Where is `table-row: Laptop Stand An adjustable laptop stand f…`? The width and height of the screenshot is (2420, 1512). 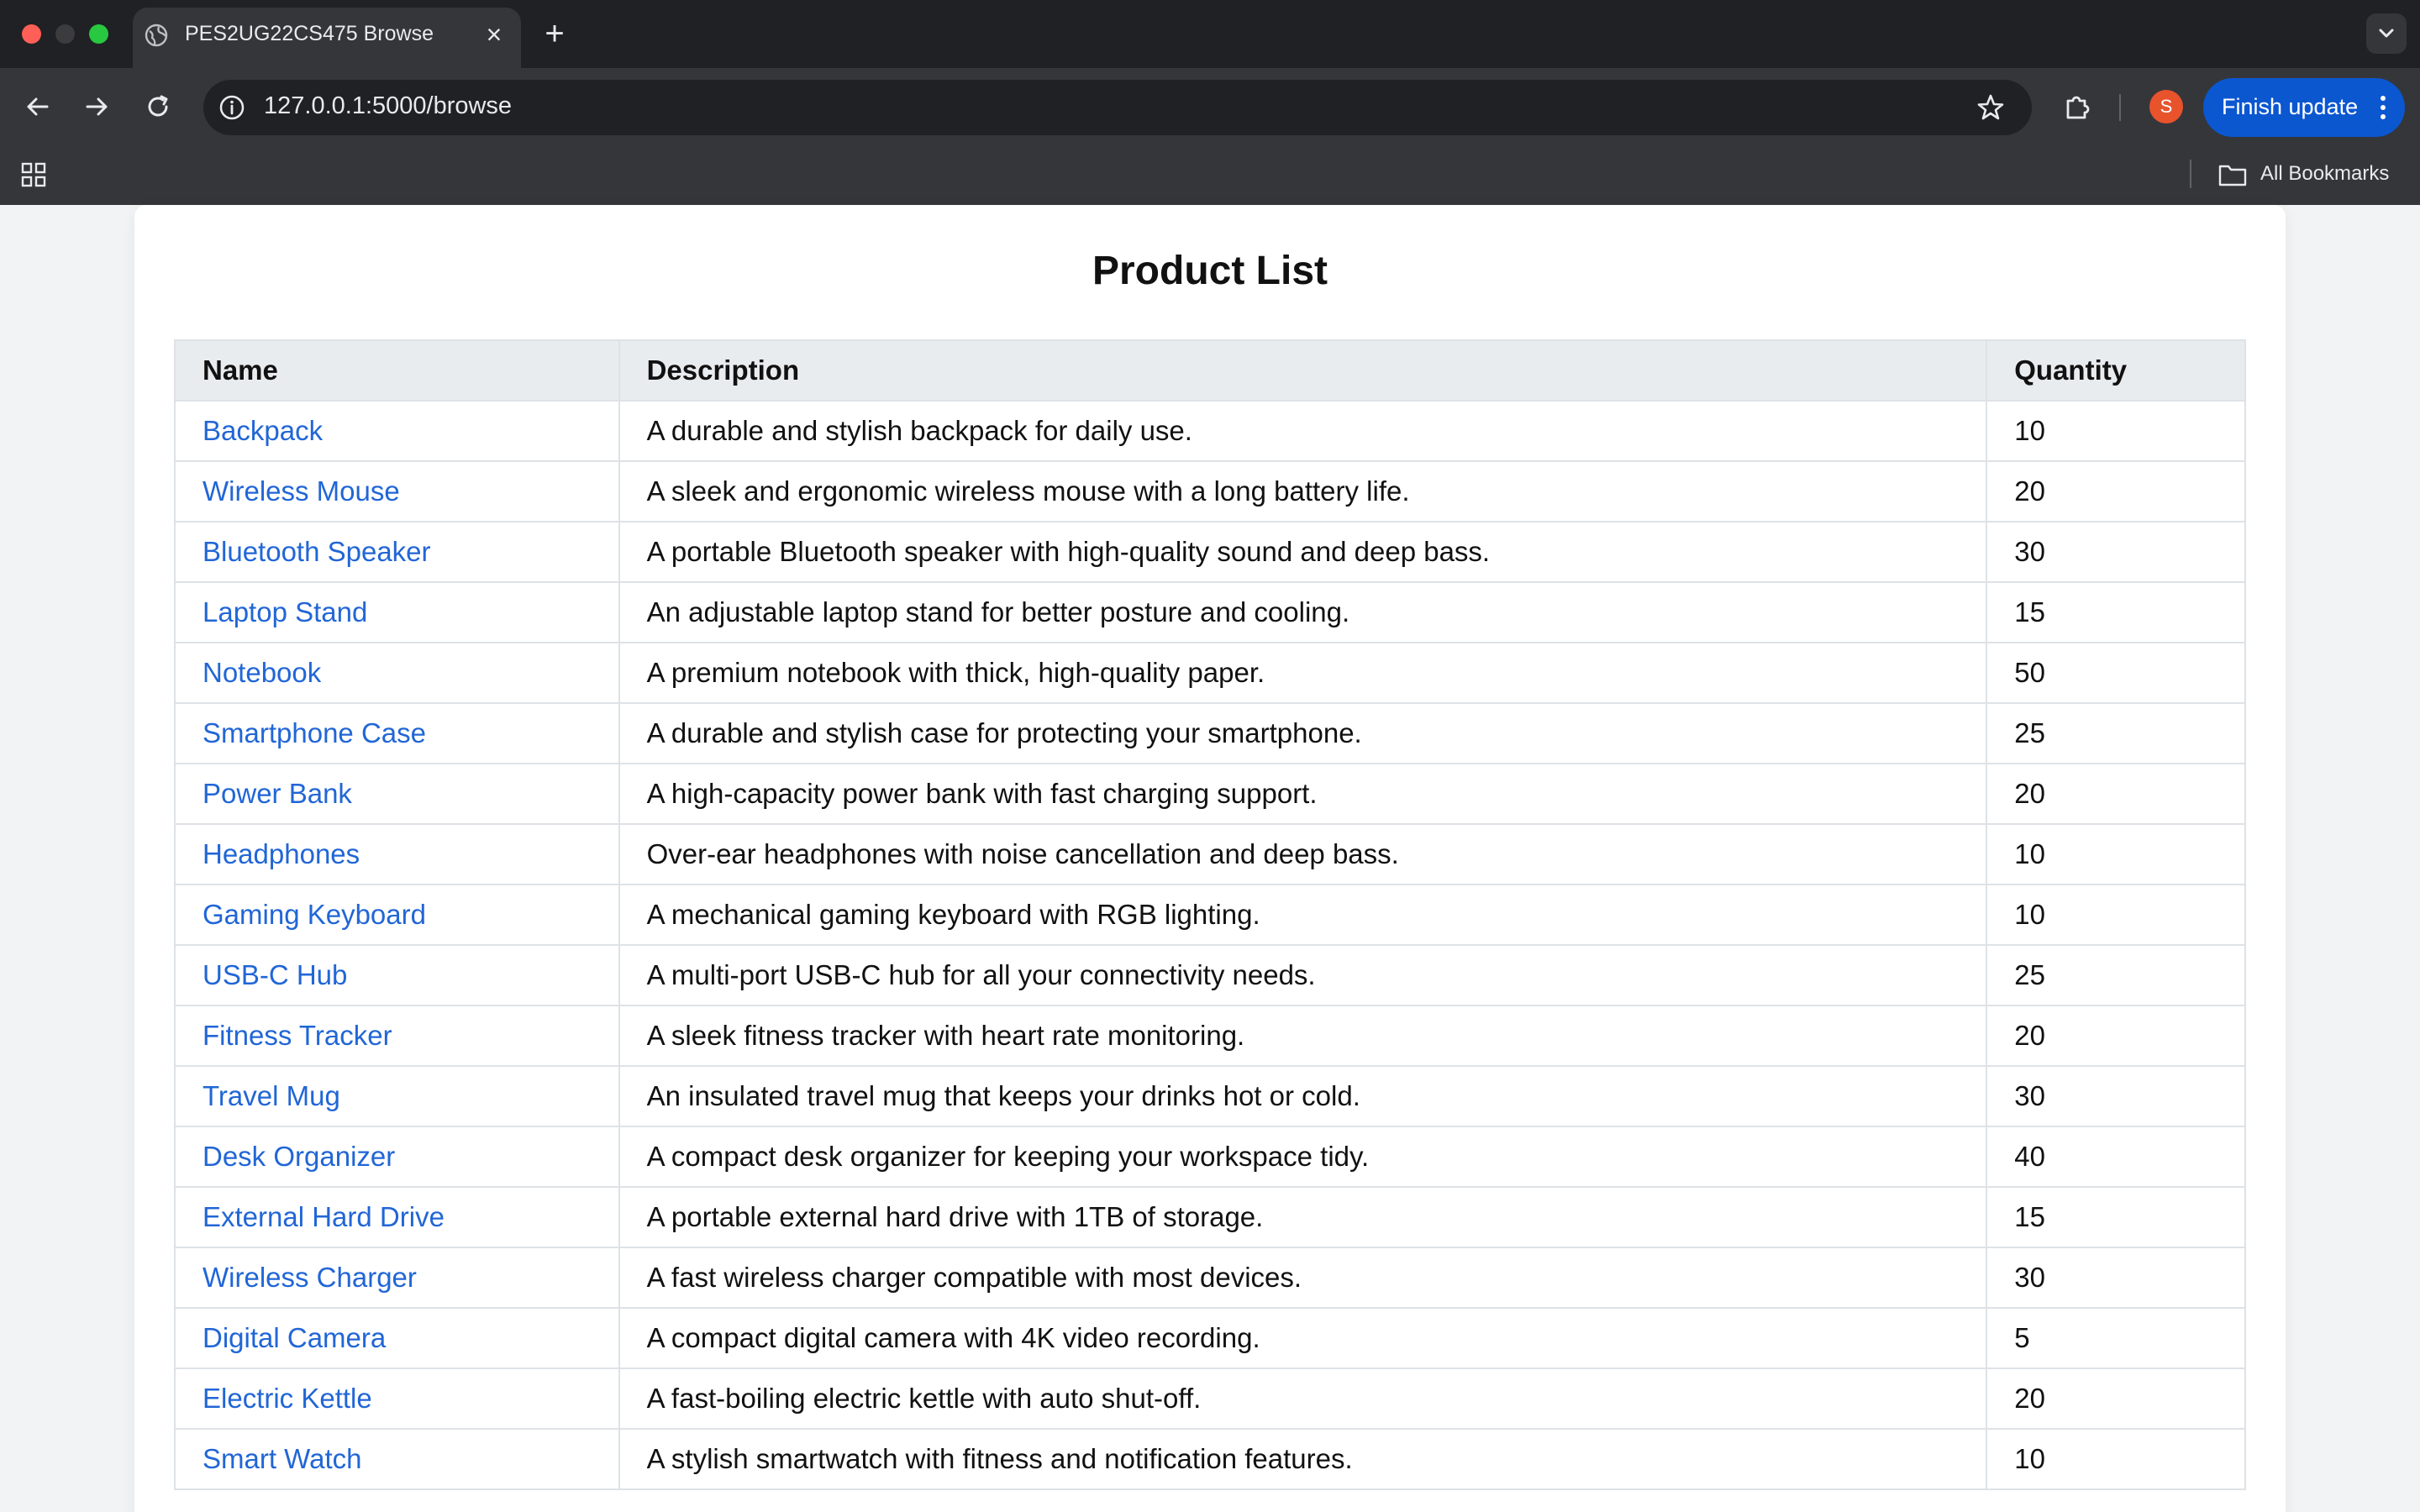
table-row: Laptop Stand An adjustable laptop stand f… is located at coordinates (1210, 612).